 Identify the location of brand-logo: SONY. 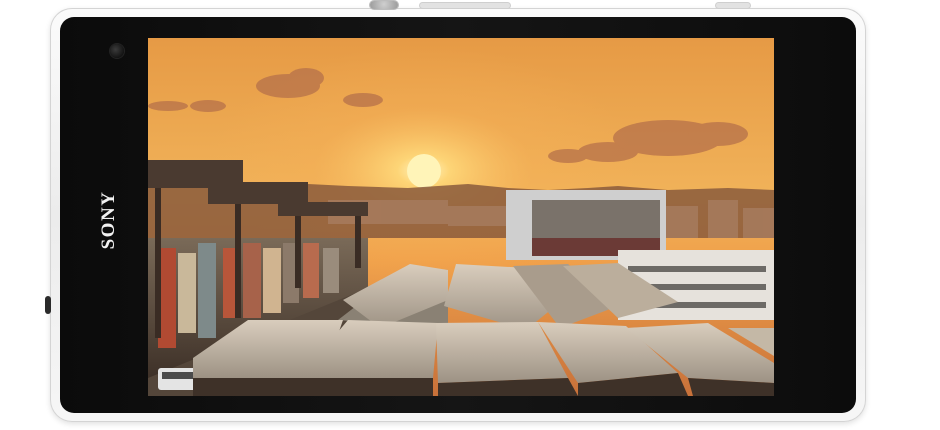
(108, 220).